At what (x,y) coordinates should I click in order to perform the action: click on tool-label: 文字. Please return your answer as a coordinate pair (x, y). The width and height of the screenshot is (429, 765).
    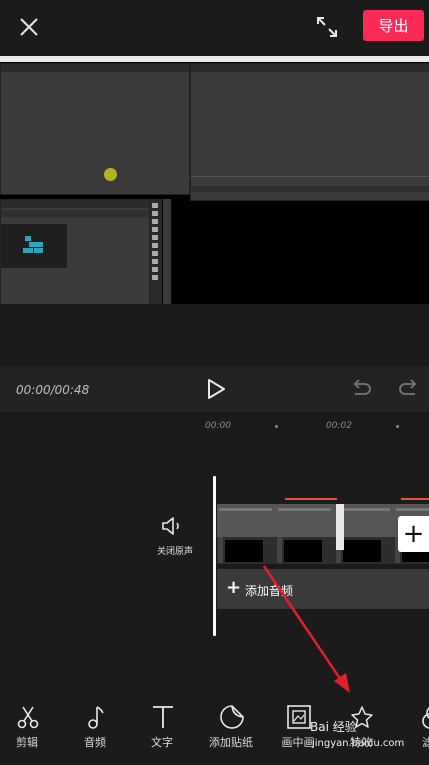
    Looking at the image, I should click on (162, 742).